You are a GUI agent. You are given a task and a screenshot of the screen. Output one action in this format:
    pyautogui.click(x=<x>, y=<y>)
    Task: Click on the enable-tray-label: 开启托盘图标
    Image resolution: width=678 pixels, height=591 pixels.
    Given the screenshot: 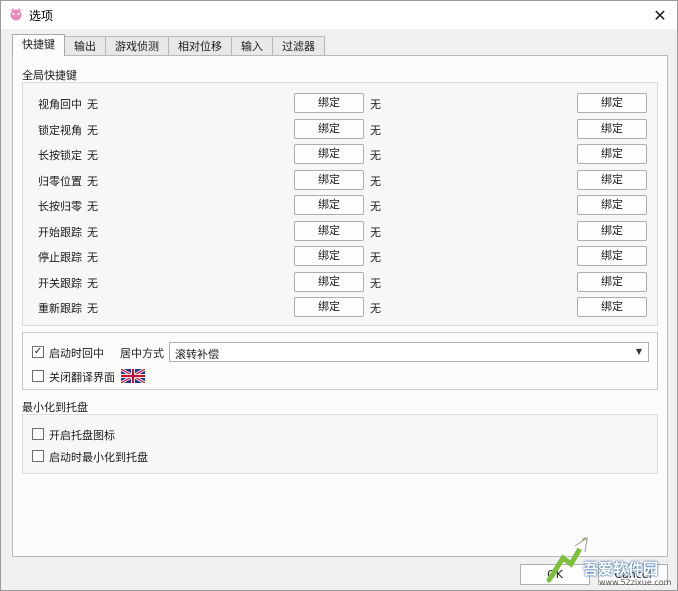 What is the action you would take?
    pyautogui.click(x=82, y=435)
    